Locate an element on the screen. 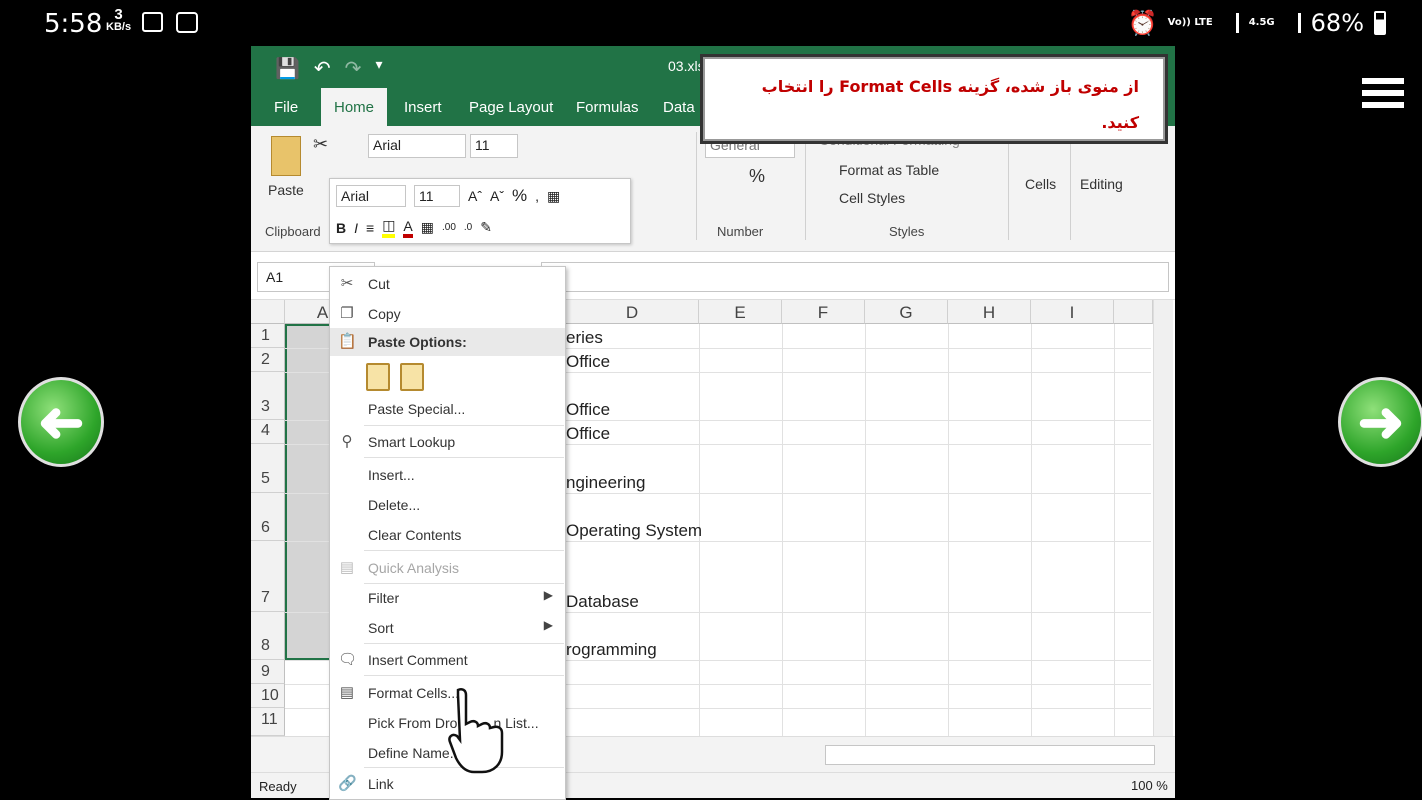  mini-font-name: Arial is located at coordinates (371, 196).